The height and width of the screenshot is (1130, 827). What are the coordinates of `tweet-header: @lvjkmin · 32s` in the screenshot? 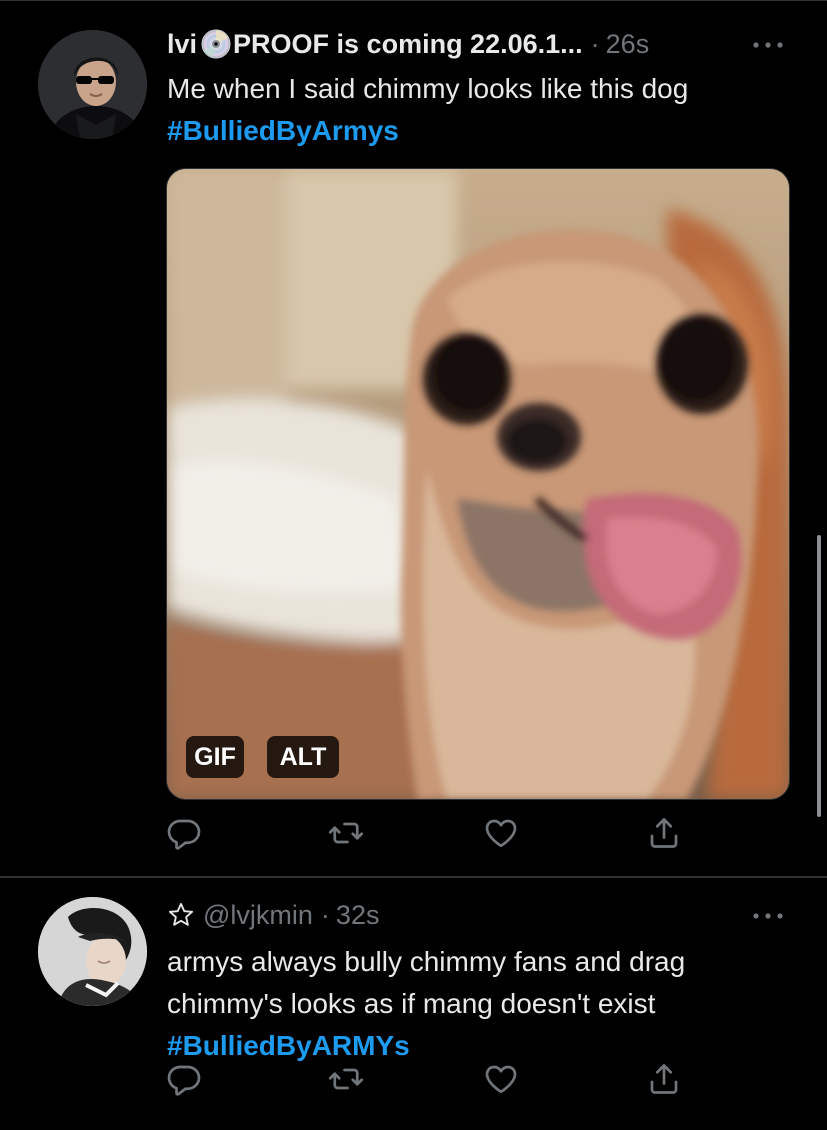 It's located at (273, 915).